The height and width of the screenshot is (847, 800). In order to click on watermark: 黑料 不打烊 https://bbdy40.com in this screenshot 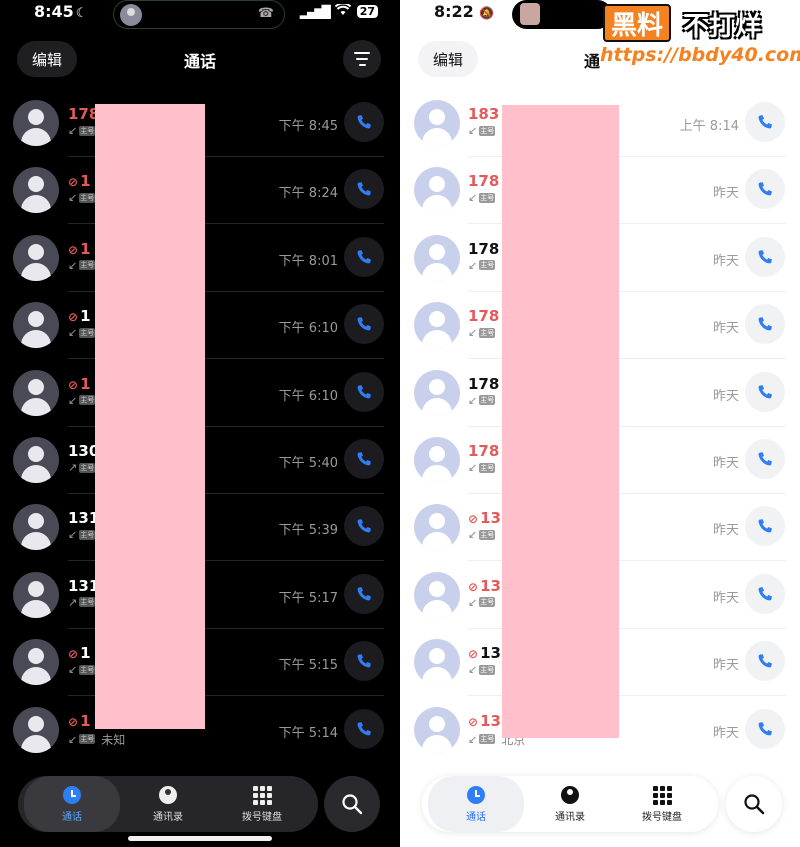, I will do `click(700, 35)`.